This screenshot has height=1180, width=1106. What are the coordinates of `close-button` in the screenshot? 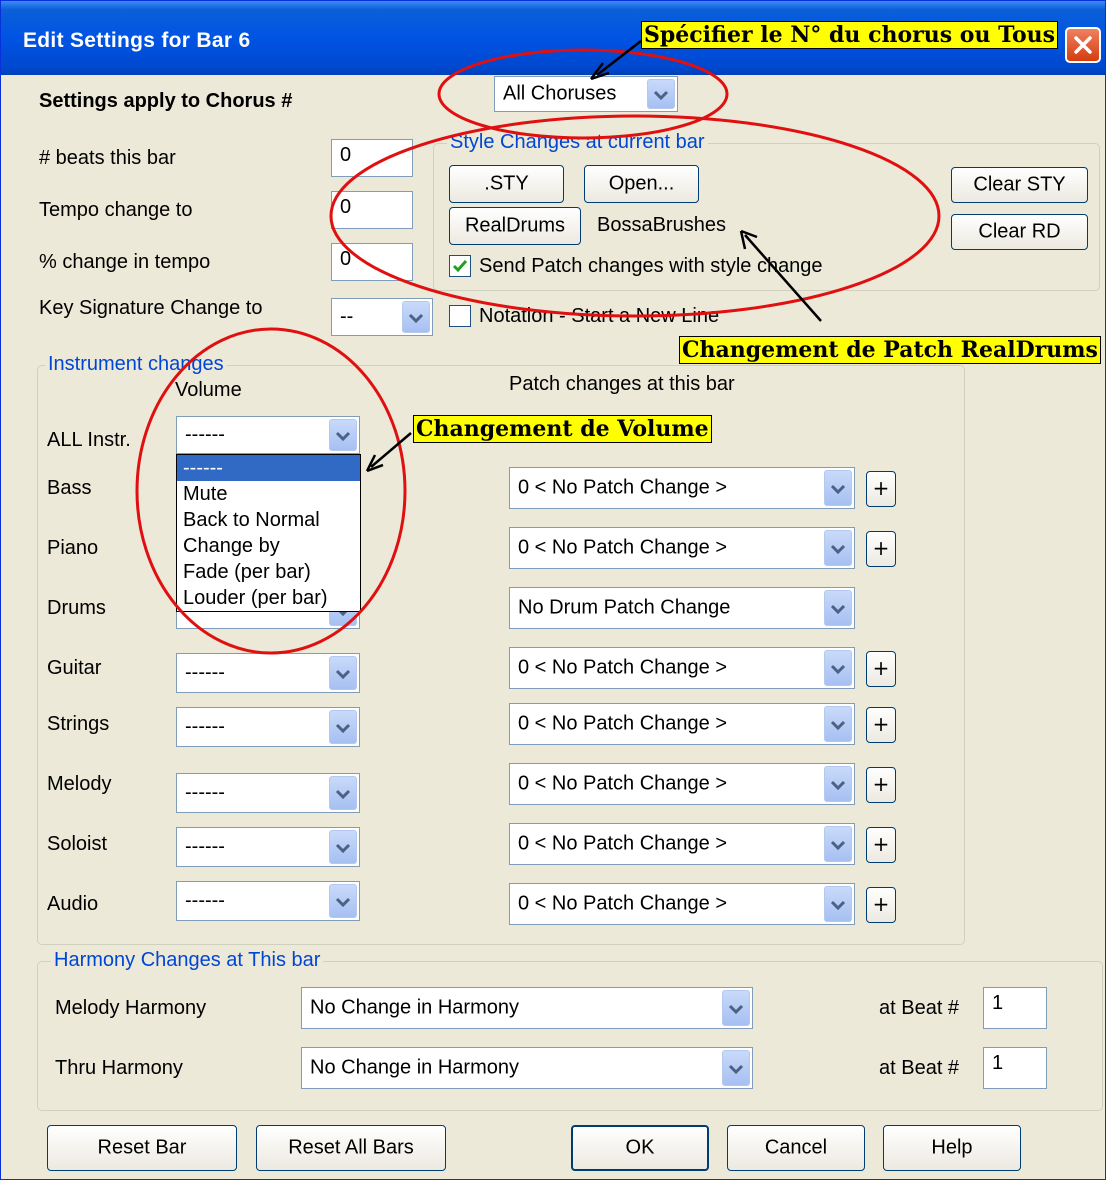 It's located at (1083, 45).